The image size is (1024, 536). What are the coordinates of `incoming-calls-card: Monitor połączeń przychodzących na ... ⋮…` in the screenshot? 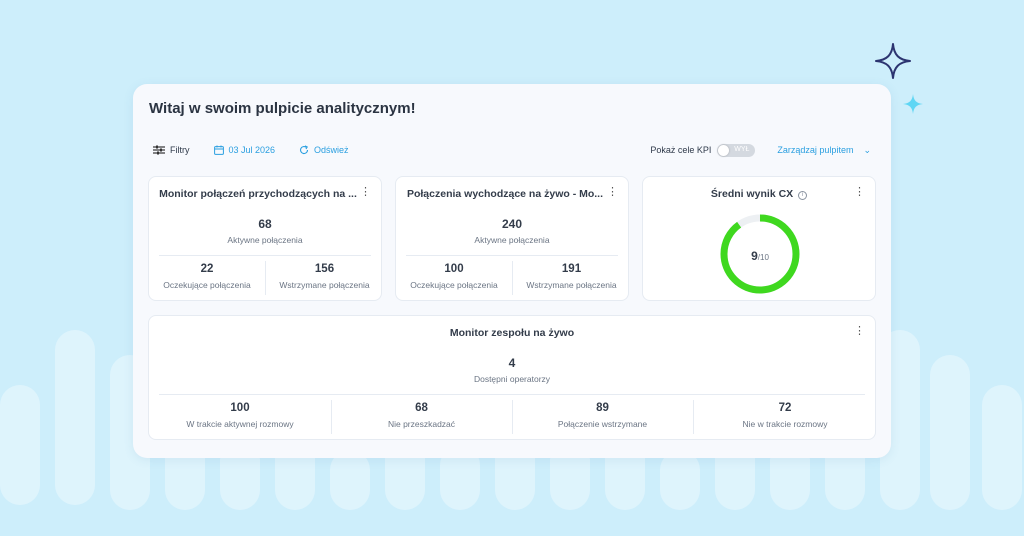 It's located at (265, 238).